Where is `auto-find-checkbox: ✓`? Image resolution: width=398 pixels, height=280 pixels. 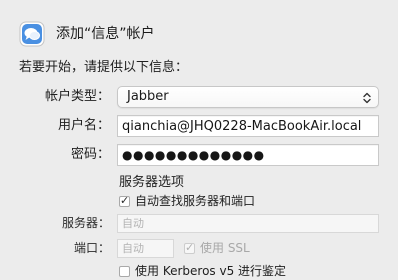 auto-find-checkbox: ✓ is located at coordinates (124, 200).